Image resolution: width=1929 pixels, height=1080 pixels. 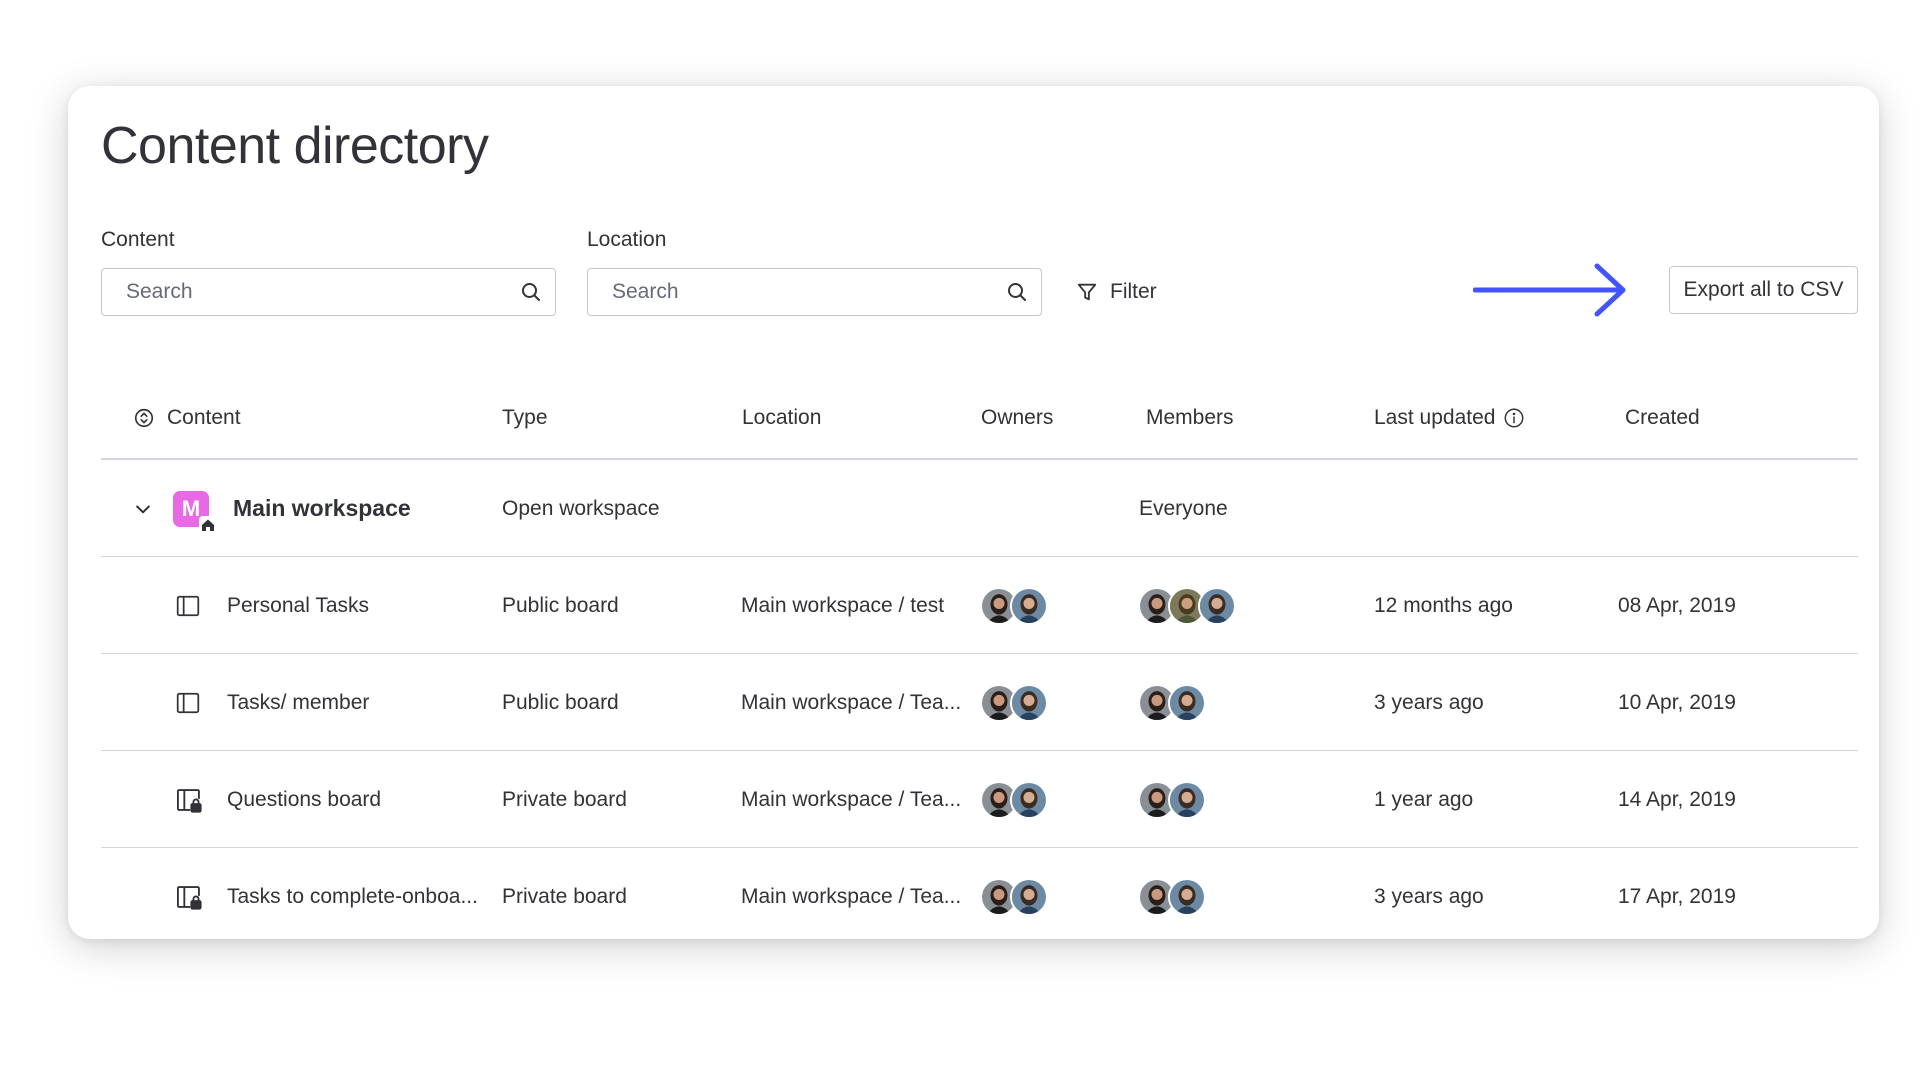 I want to click on content-search-label: Content, so click(x=138, y=239).